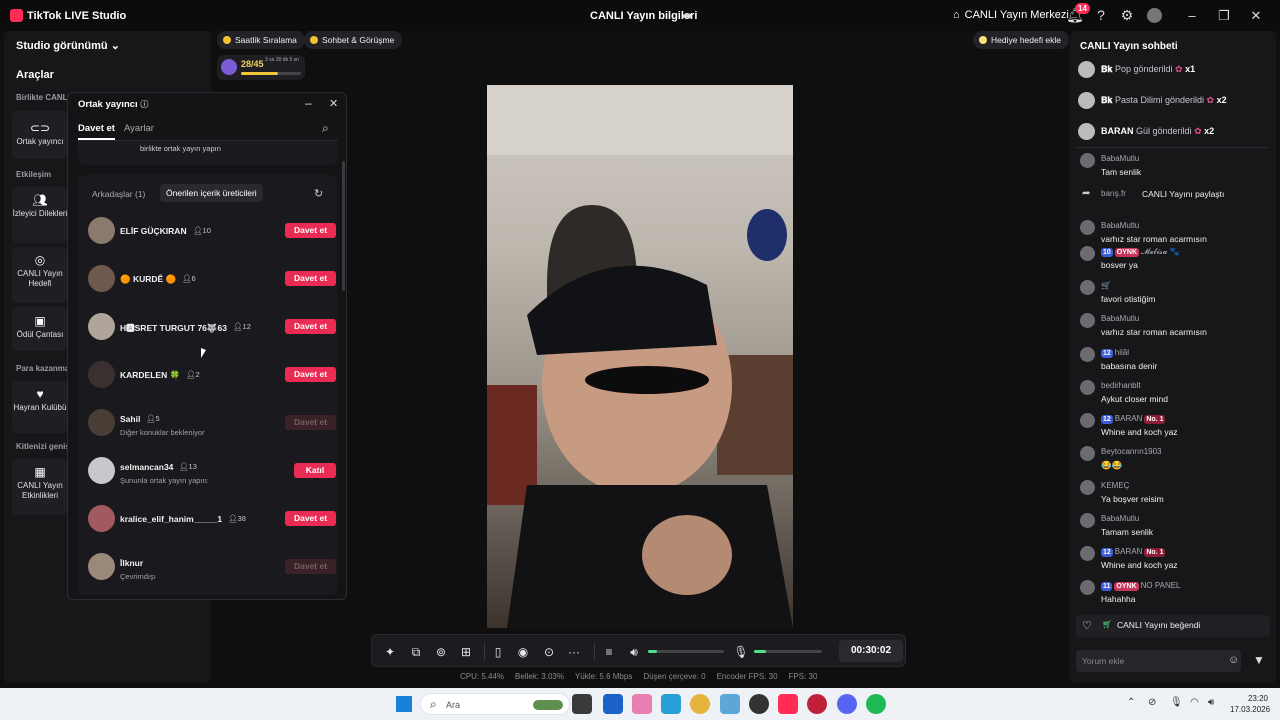 The height and width of the screenshot is (720, 1280). Describe the element at coordinates (1175, 167) in the screenshot. I see `chat-message: BabaMutlu Tam senlik` at that location.